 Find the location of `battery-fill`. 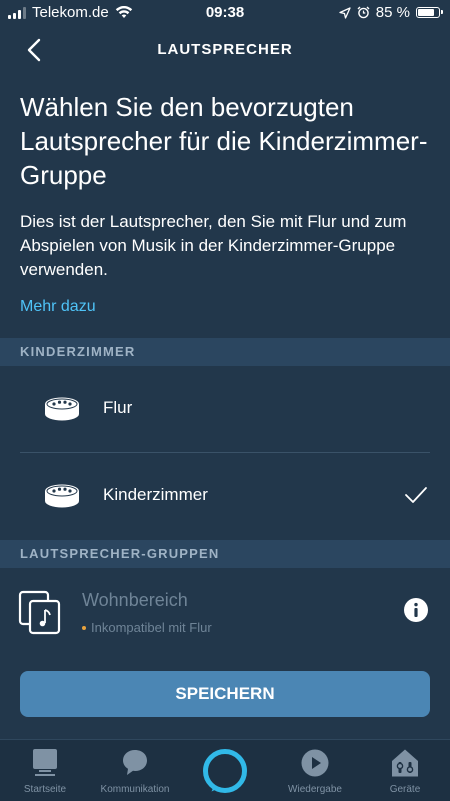

battery-fill is located at coordinates (426, 12).